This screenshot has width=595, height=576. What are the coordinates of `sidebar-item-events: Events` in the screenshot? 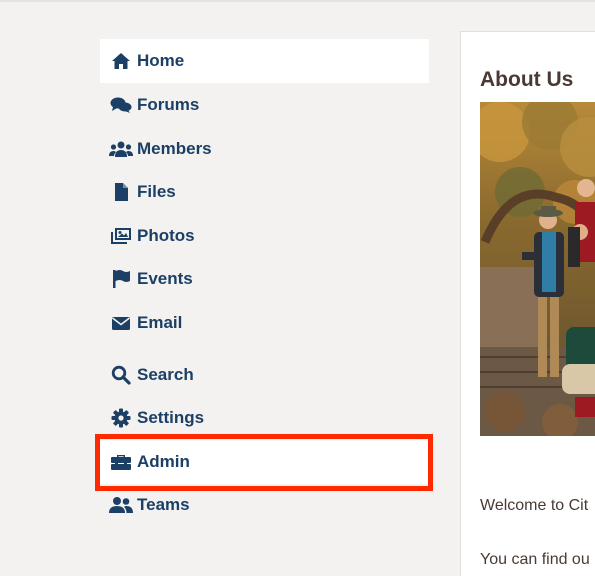 It's located at (264, 279).